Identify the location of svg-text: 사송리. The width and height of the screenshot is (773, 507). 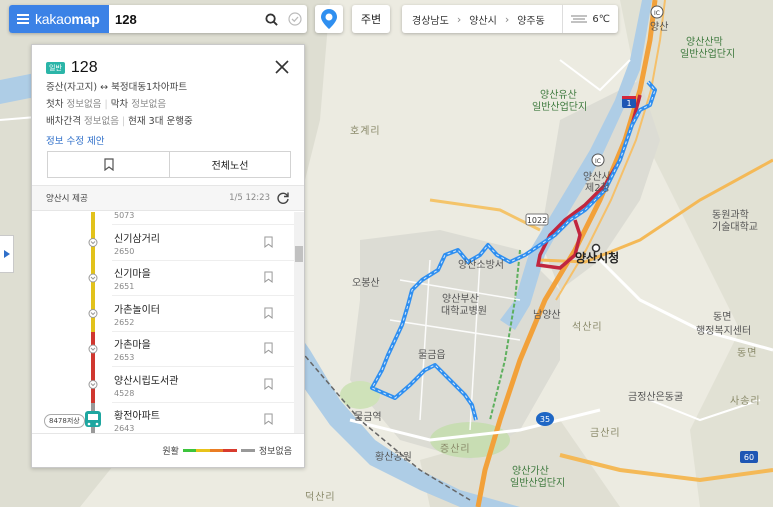
(745, 401).